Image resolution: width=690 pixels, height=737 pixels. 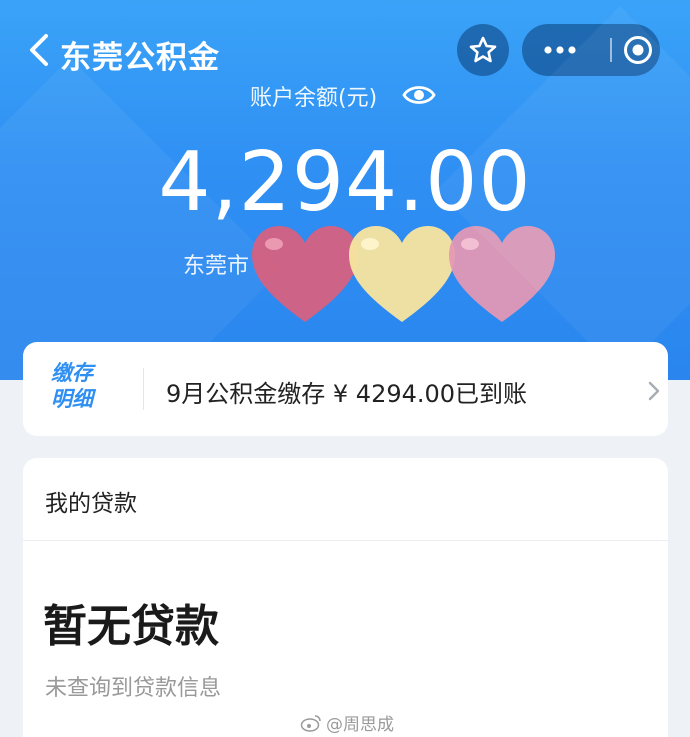 I want to click on chevron-left-icon, so click(x=39, y=50).